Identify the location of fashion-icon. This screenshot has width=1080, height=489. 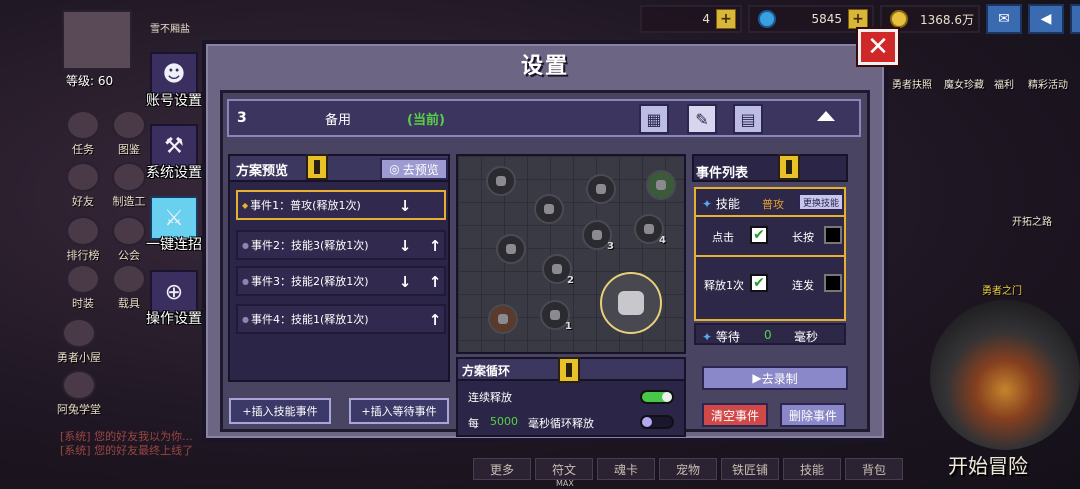
(83, 279).